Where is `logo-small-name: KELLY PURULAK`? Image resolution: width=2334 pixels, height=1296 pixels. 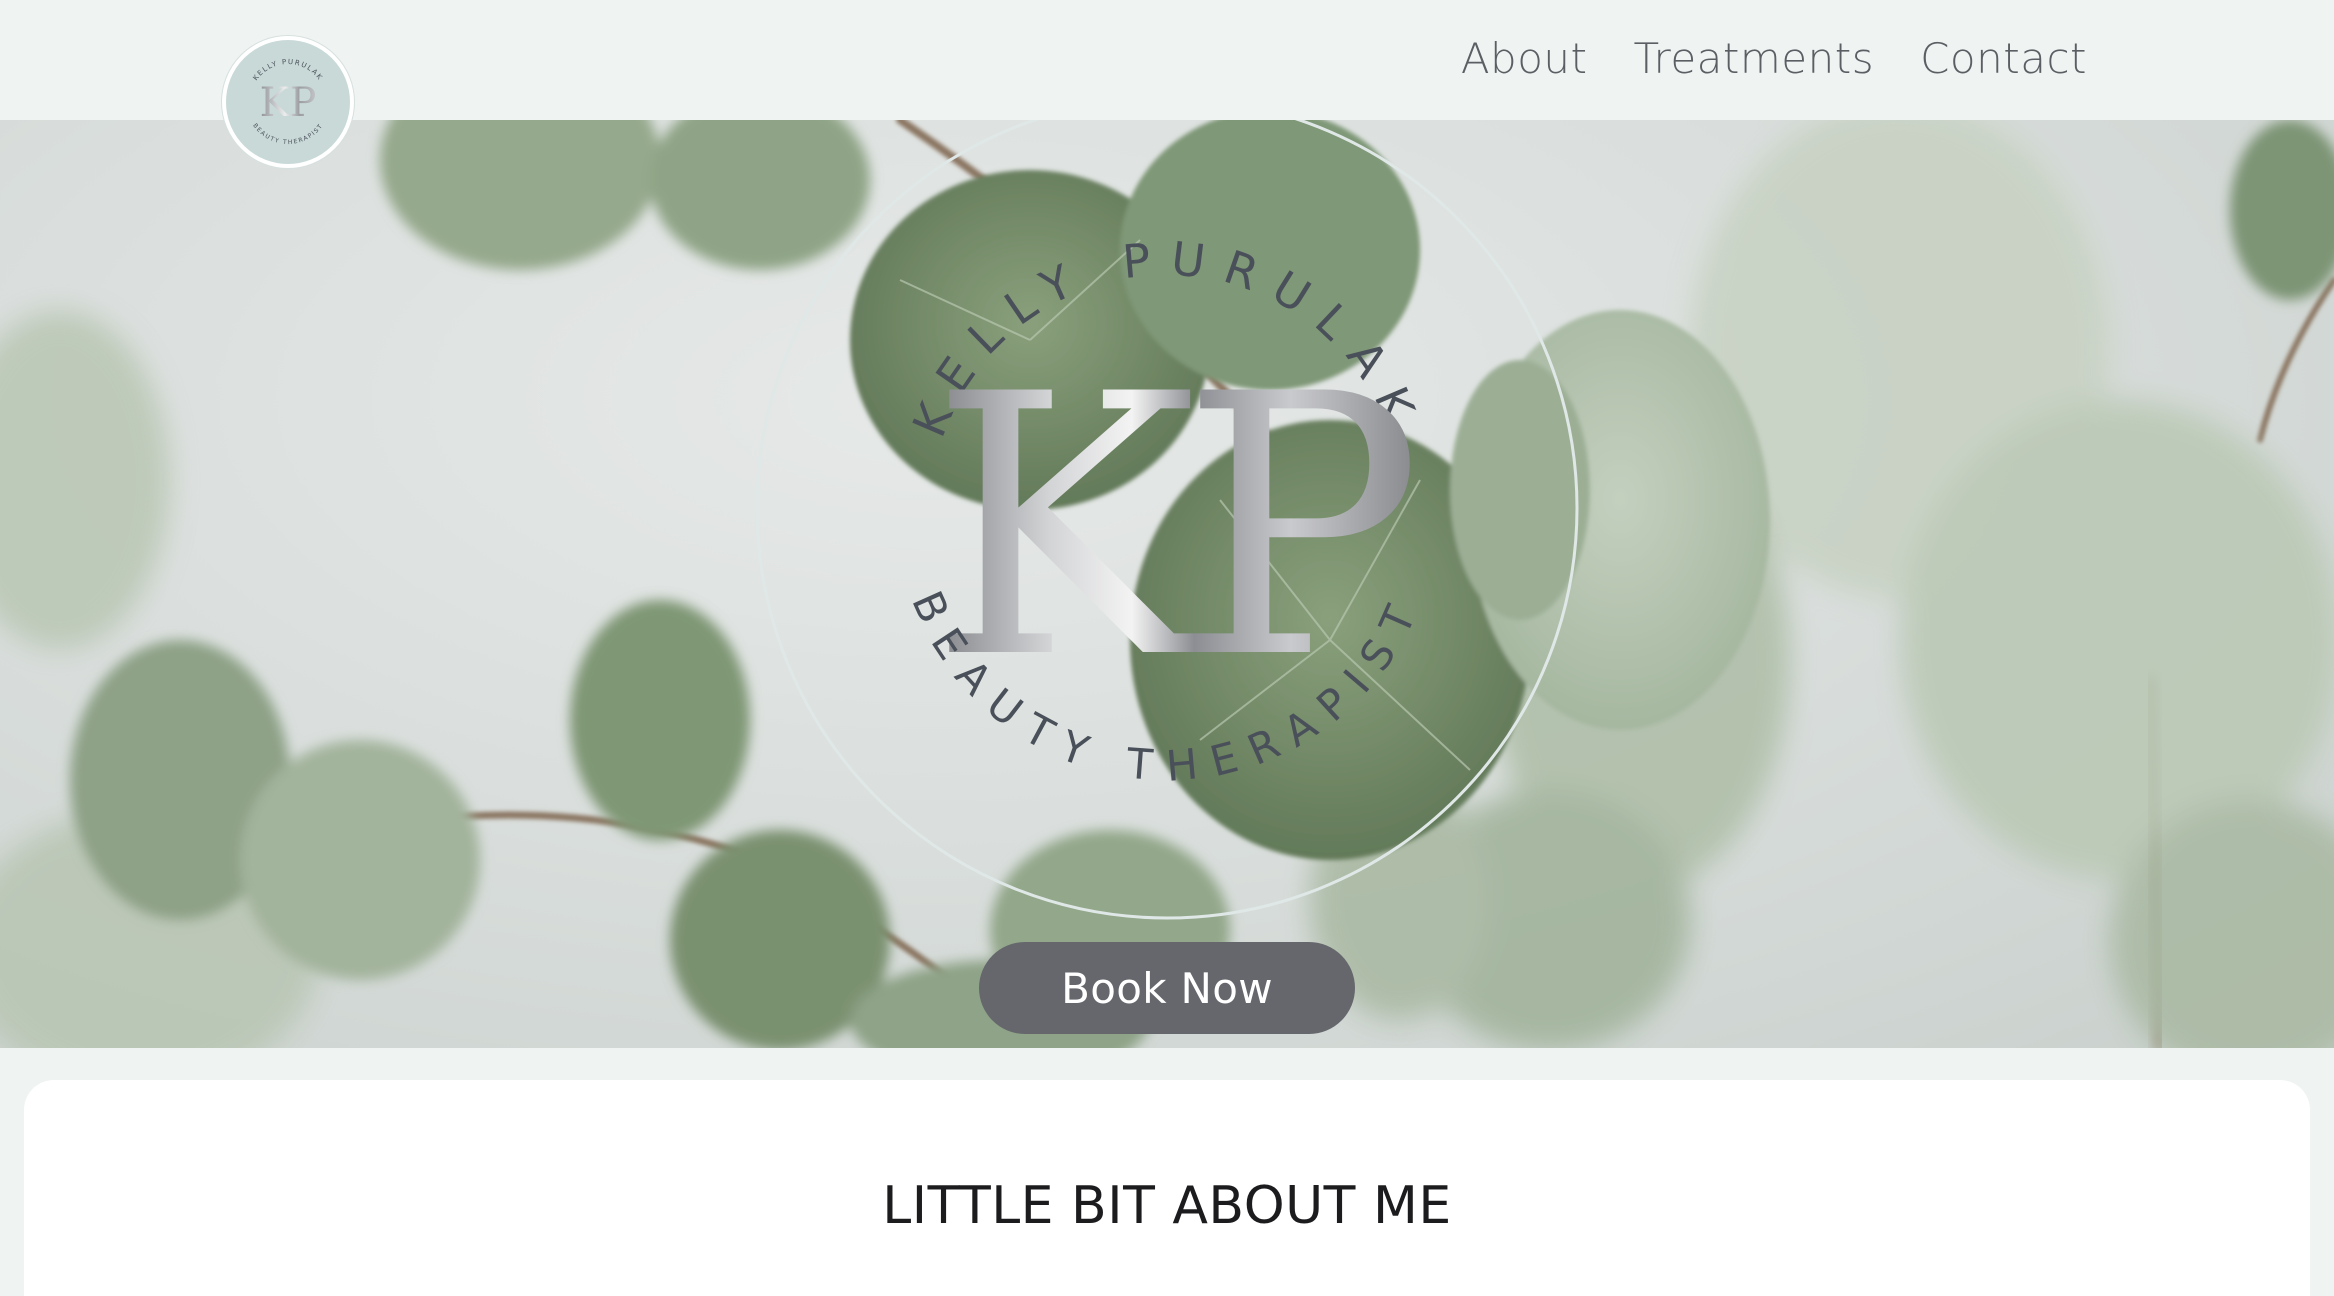
logo-small-name: KELLY PURULAK is located at coordinates (288, 70).